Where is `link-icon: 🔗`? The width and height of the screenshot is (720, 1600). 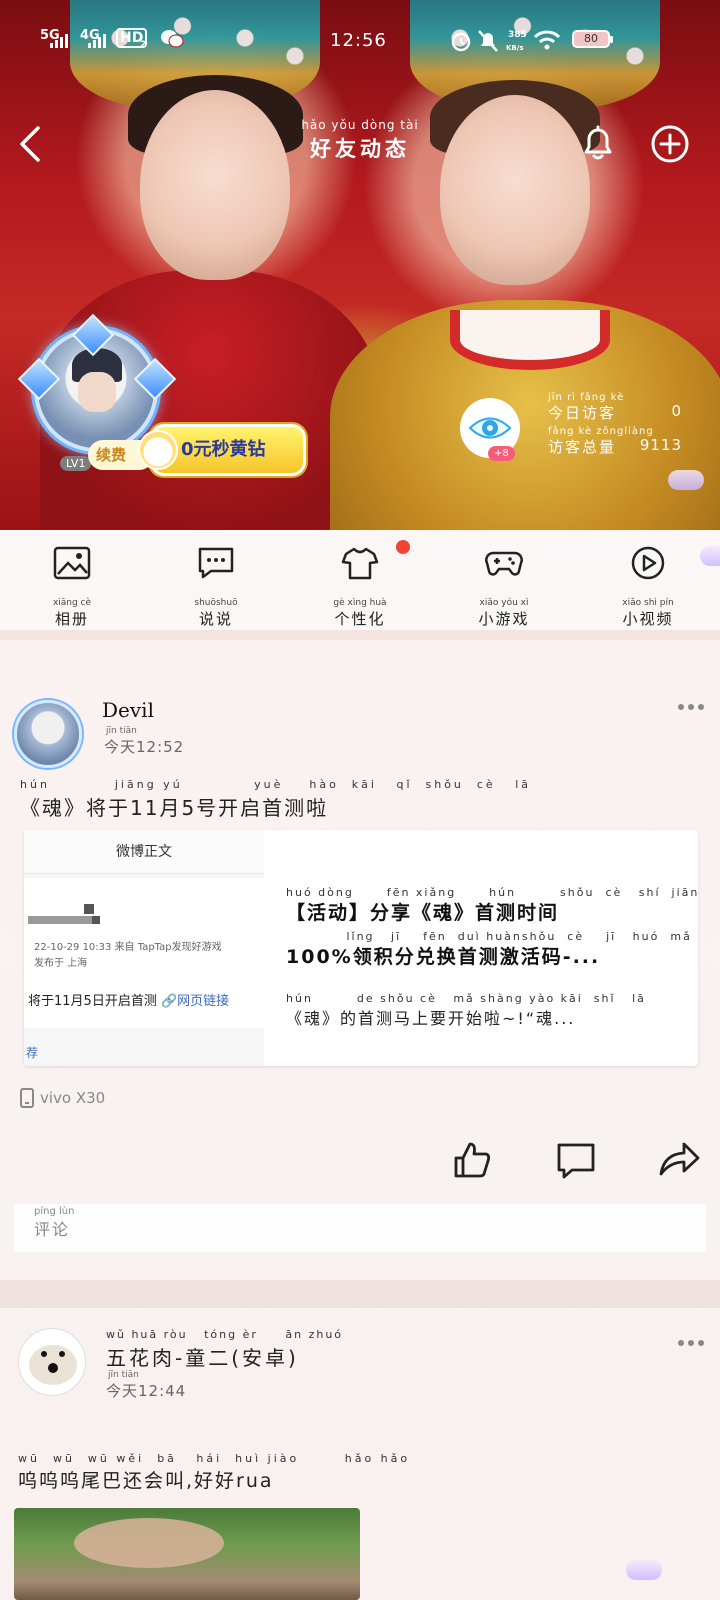
link-icon: 🔗 is located at coordinates (169, 1001).